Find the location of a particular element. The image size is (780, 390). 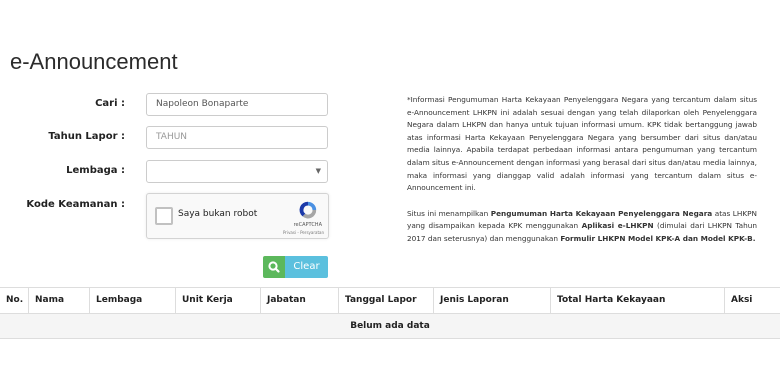

clear-button: Clear is located at coordinates (306, 267).